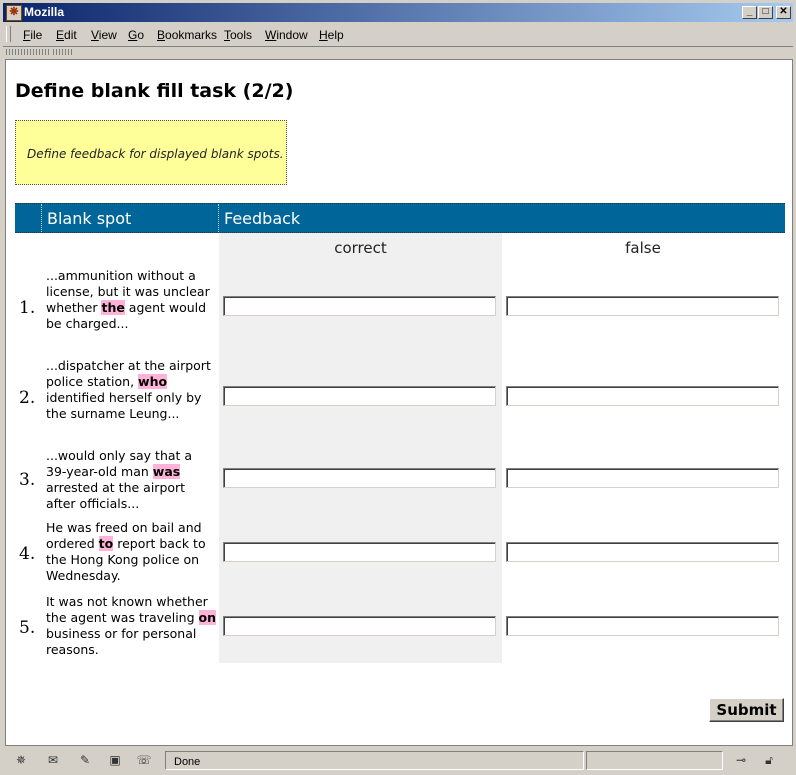  What do you see at coordinates (144, 760) in the screenshot?
I see `irc-chat-icon: ☏` at bounding box center [144, 760].